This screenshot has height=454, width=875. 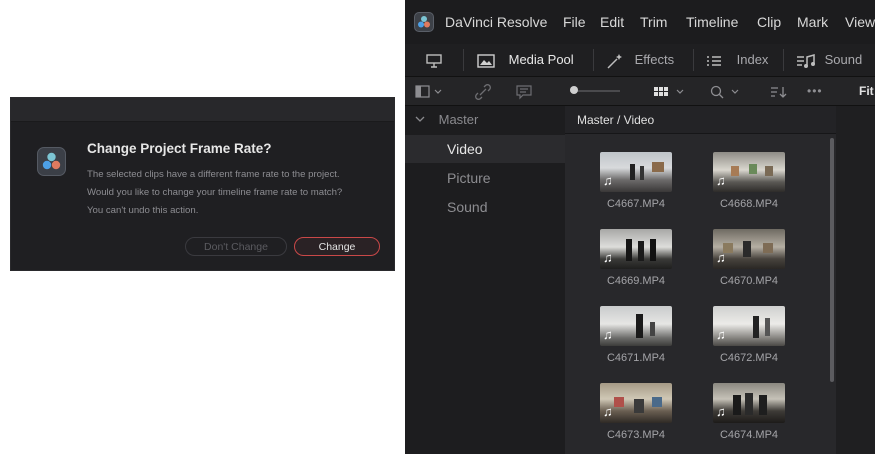 I want to click on list-icon, so click(x=716, y=59).